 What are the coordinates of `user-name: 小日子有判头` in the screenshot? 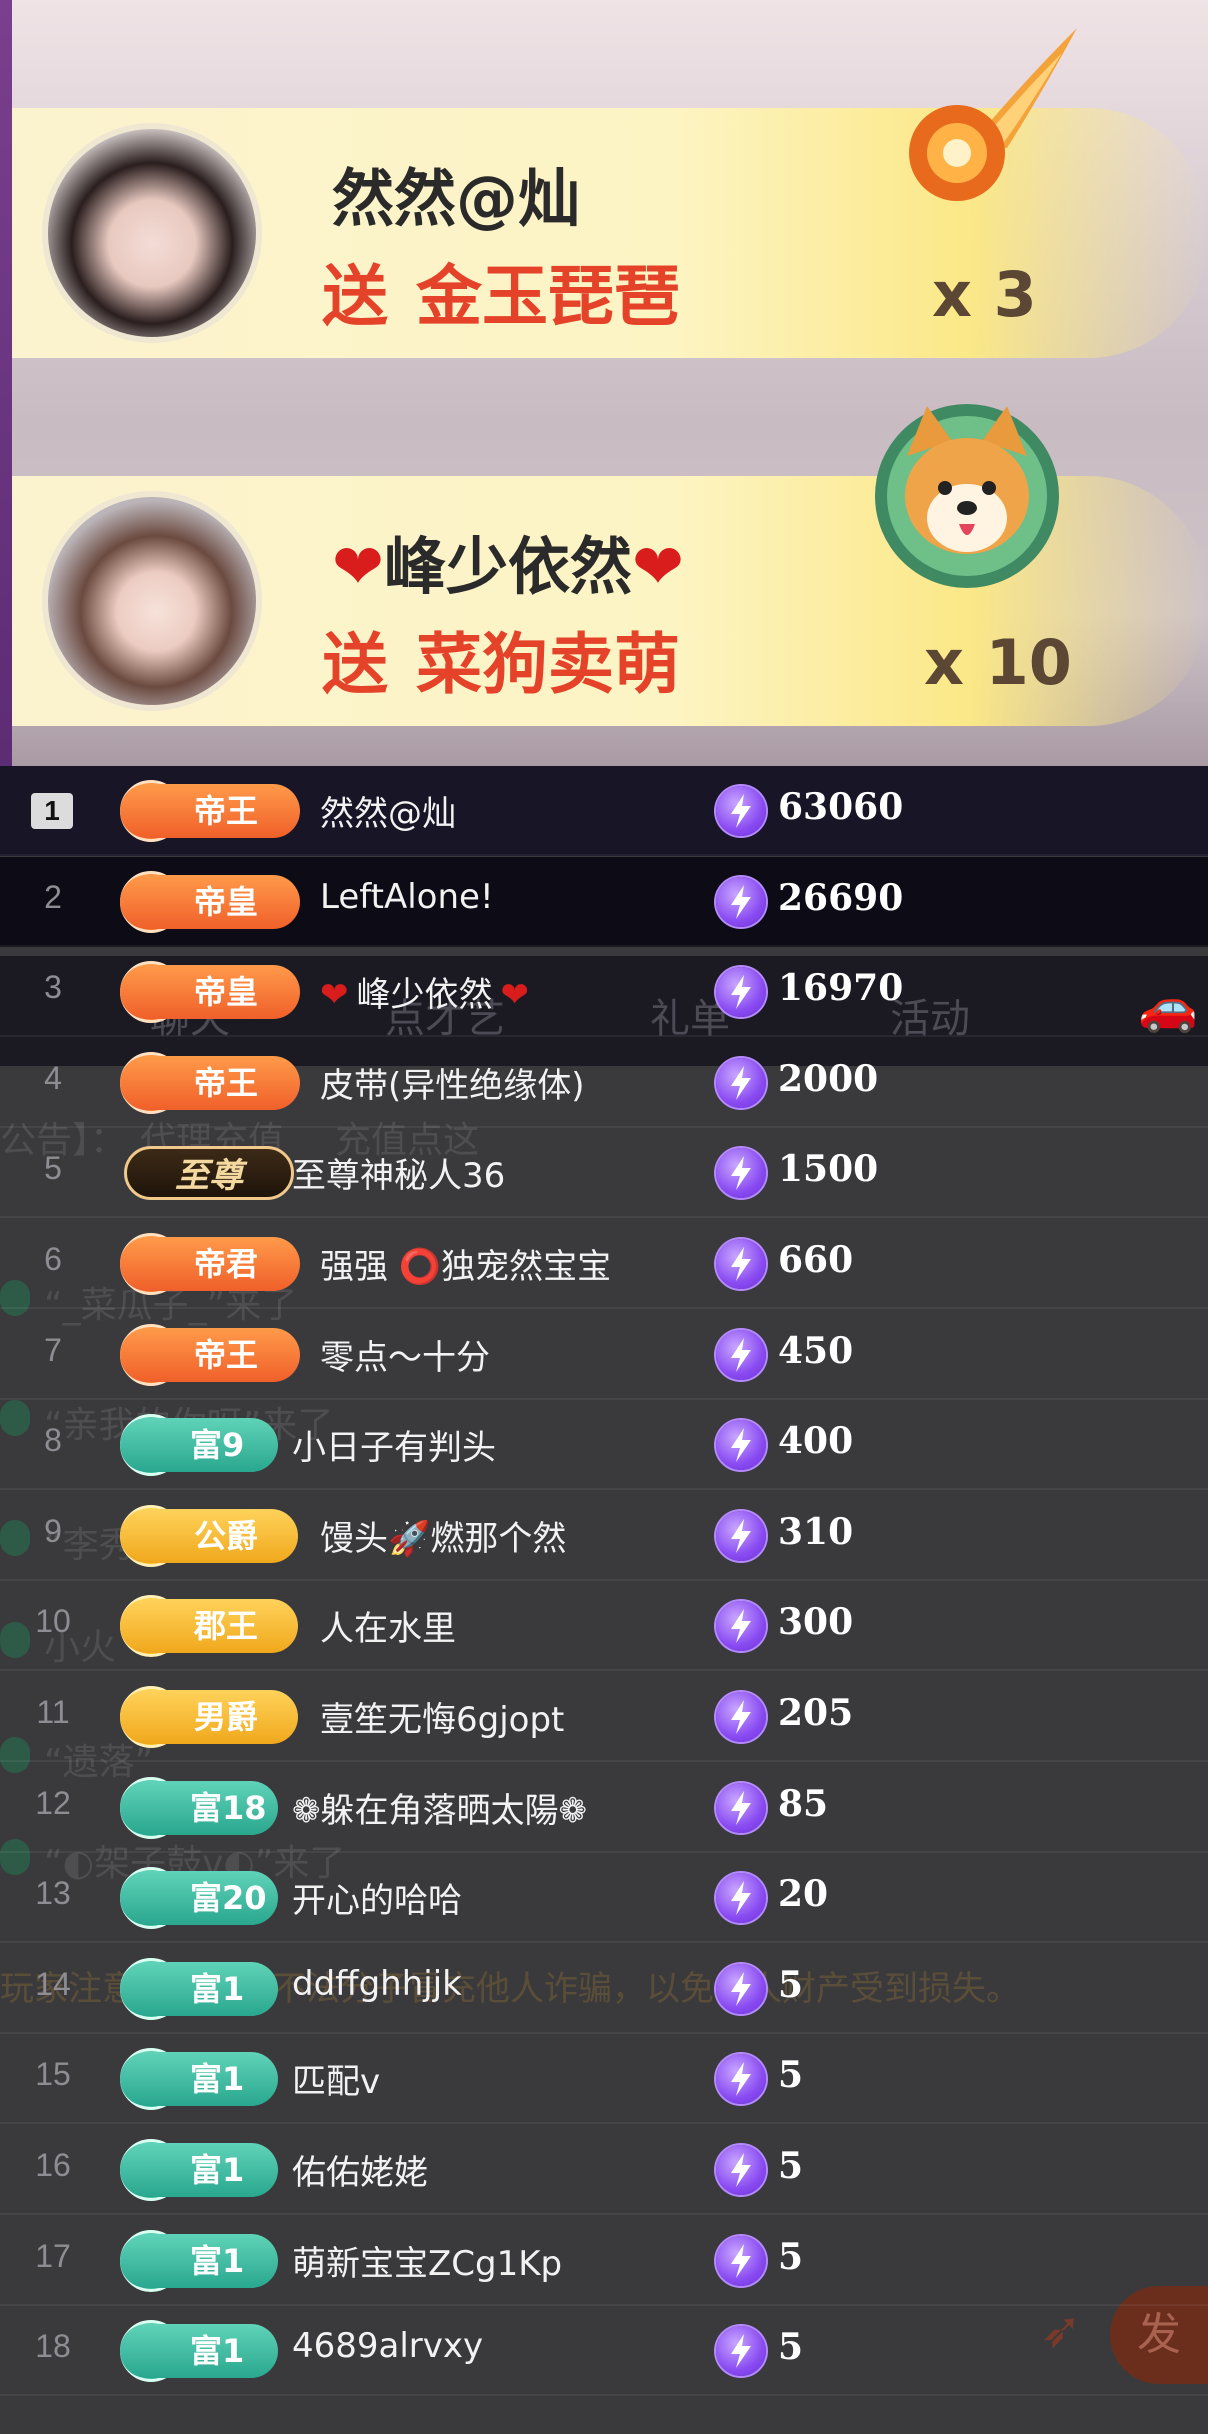 It's located at (394, 1444).